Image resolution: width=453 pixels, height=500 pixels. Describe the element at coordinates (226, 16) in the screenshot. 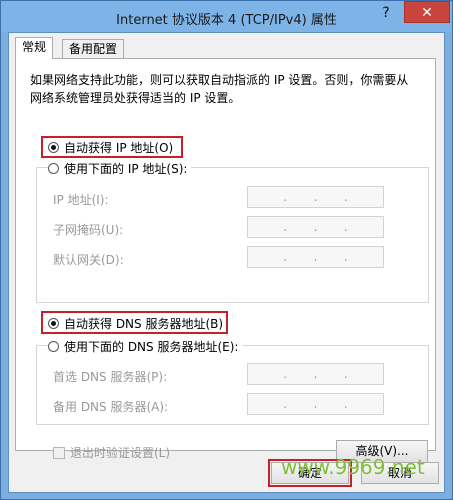

I see `title-bar: Internet 协议版本 4 (TCP/IPv4) 属性 ? ✕` at that location.